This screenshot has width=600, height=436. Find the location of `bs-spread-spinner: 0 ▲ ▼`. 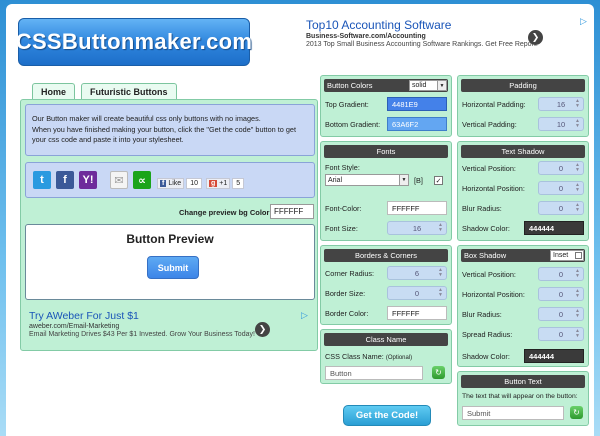

bs-spread-spinner: 0 ▲ ▼ is located at coordinates (561, 334).